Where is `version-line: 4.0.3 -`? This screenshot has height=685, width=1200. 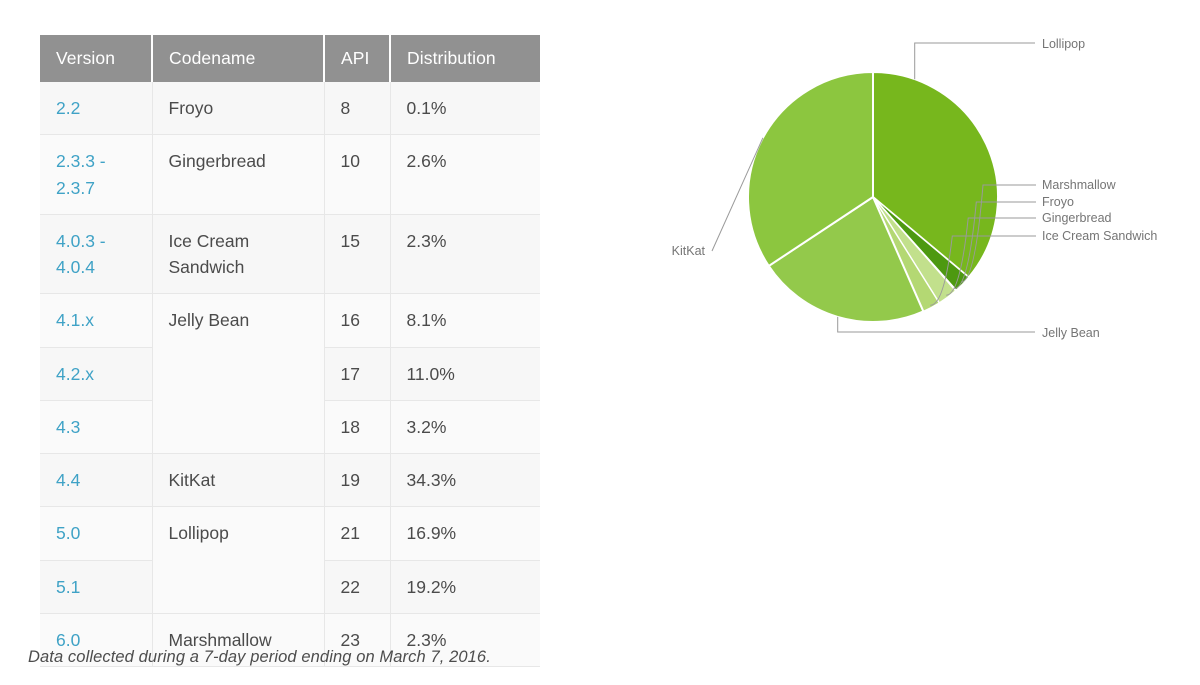
version-line: 4.0.3 - is located at coordinates (81, 240).